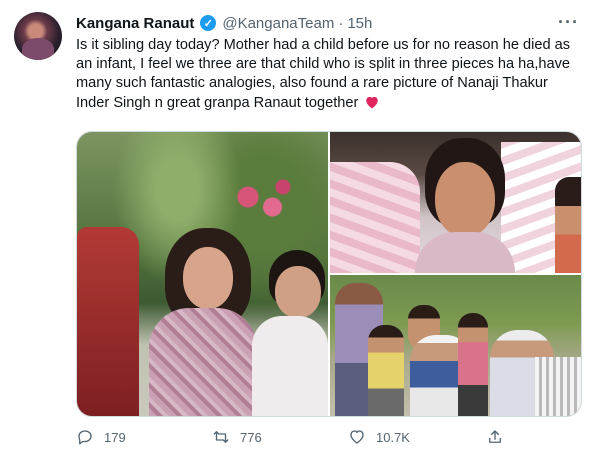 This screenshot has height=451, width=595. Describe the element at coordinates (251, 437) in the screenshot. I see `retweet-count: 776` at that location.